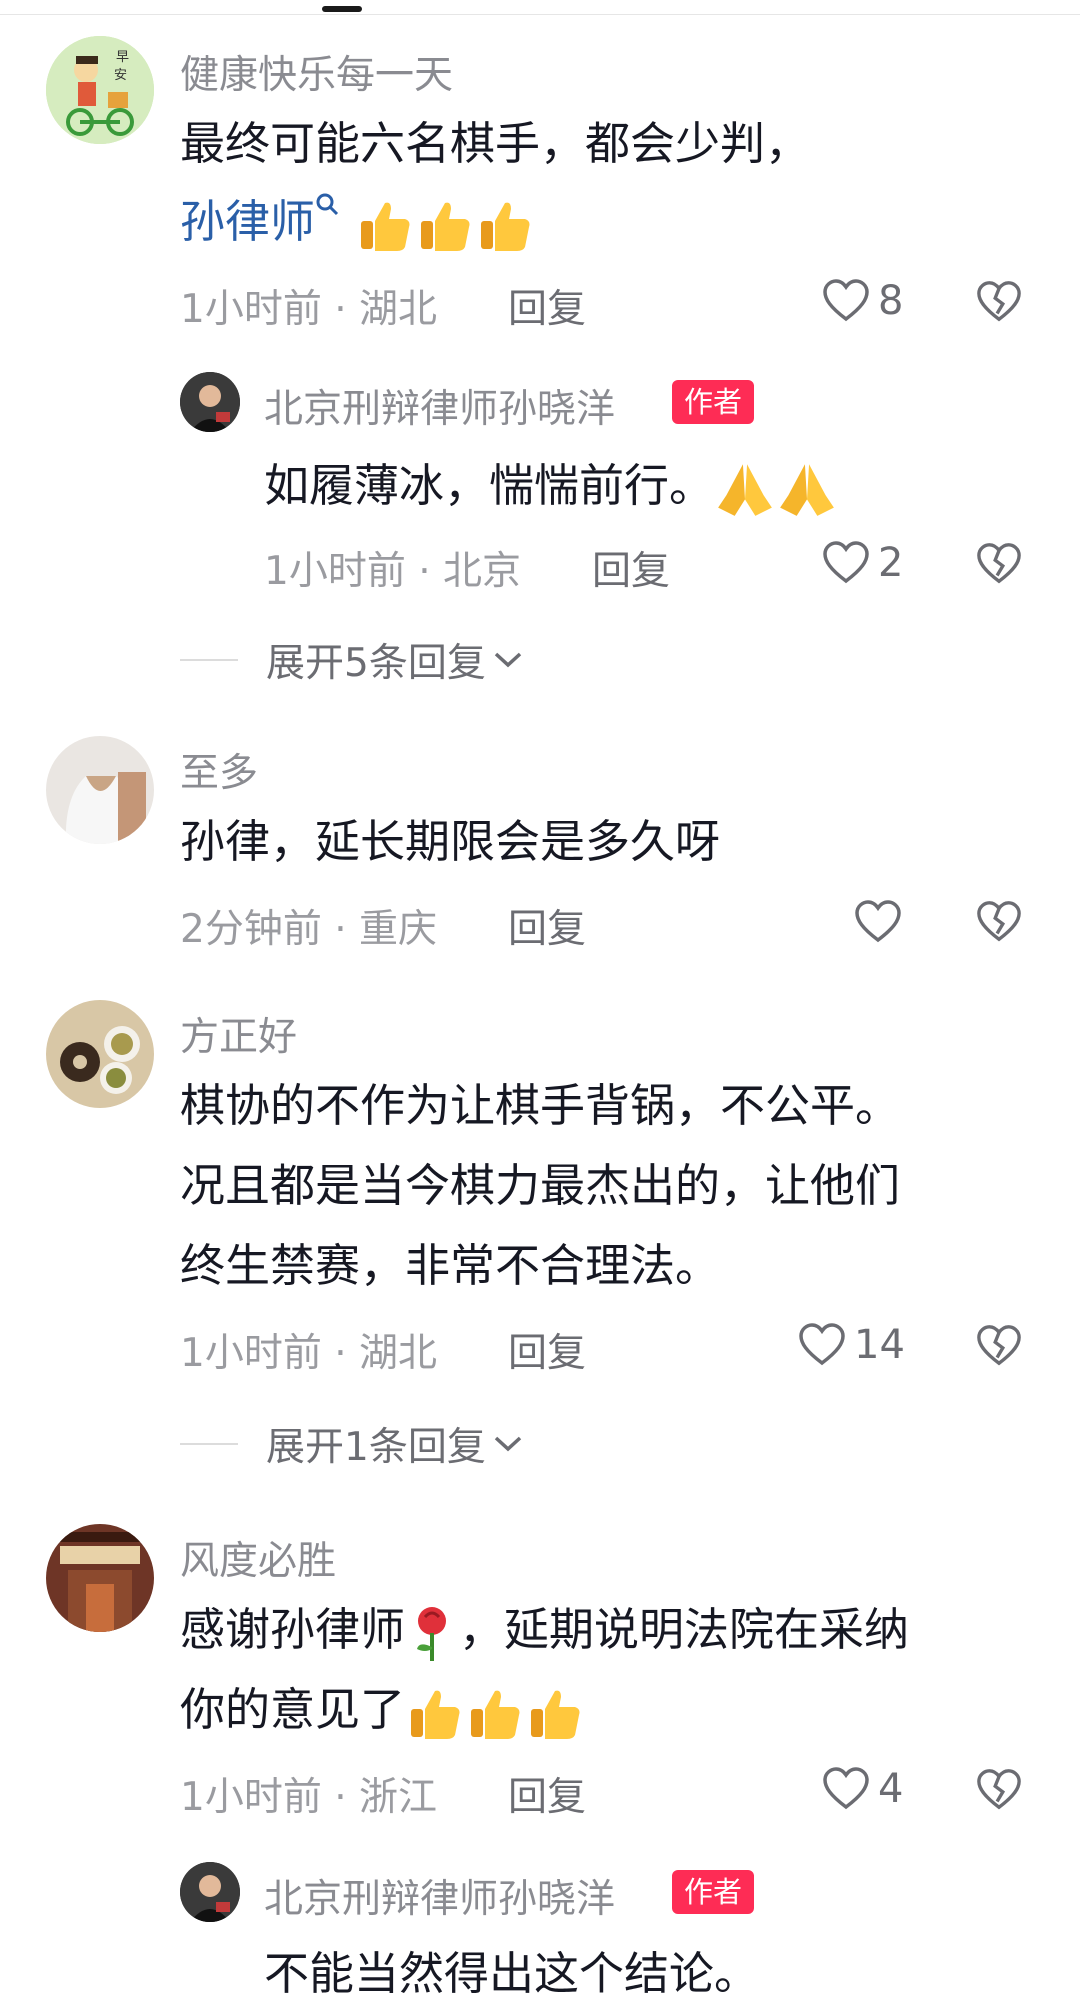 The width and height of the screenshot is (1080, 2014). What do you see at coordinates (891, 1789) in the screenshot?
I see `like-count: 4` at bounding box center [891, 1789].